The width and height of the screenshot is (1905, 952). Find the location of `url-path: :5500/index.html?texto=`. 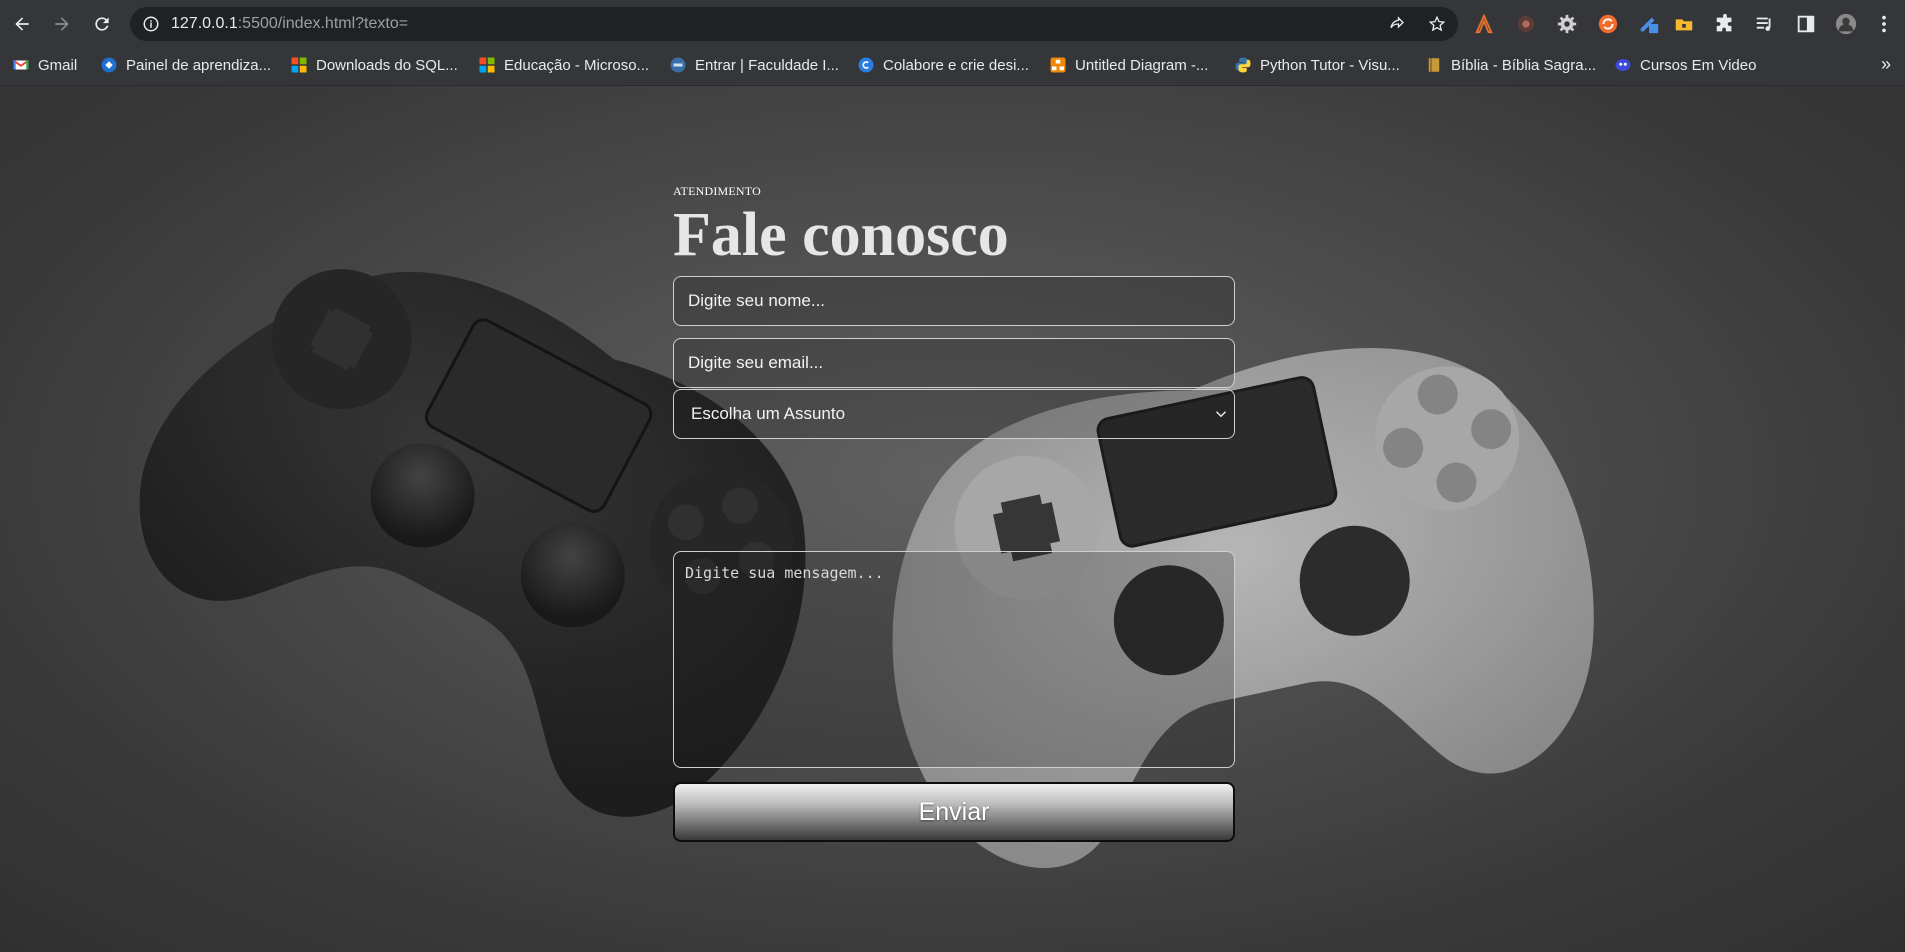

url-path: :5500/index.html?texto= is located at coordinates (323, 23).